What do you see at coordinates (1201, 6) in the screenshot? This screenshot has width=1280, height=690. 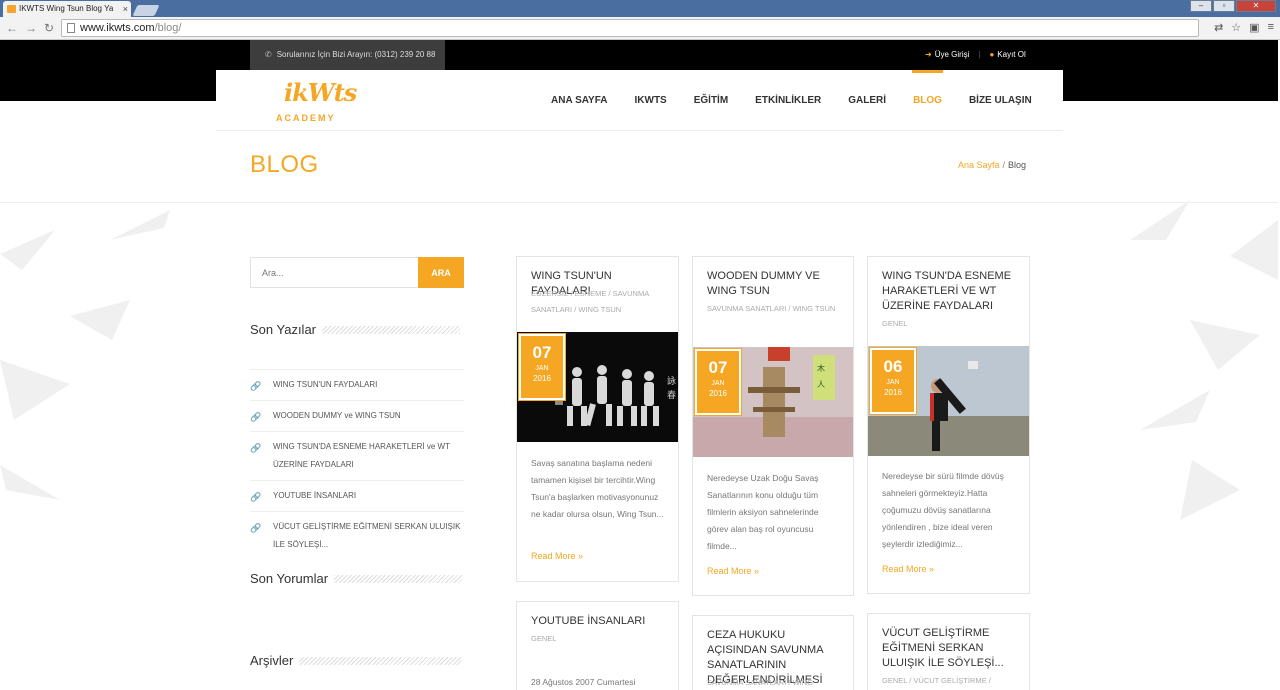 I see `minimize-button: –` at bounding box center [1201, 6].